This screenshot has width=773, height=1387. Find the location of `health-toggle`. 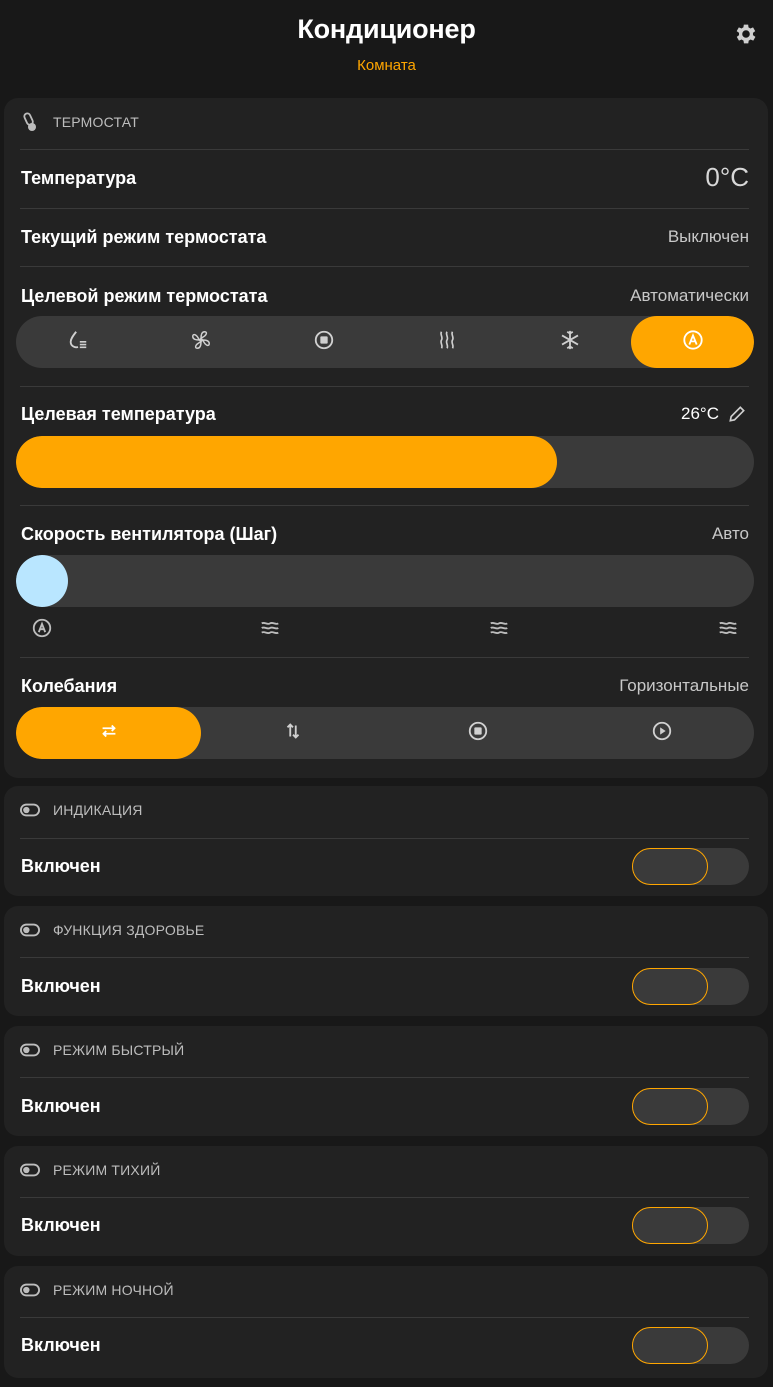

health-toggle is located at coordinates (690, 986).